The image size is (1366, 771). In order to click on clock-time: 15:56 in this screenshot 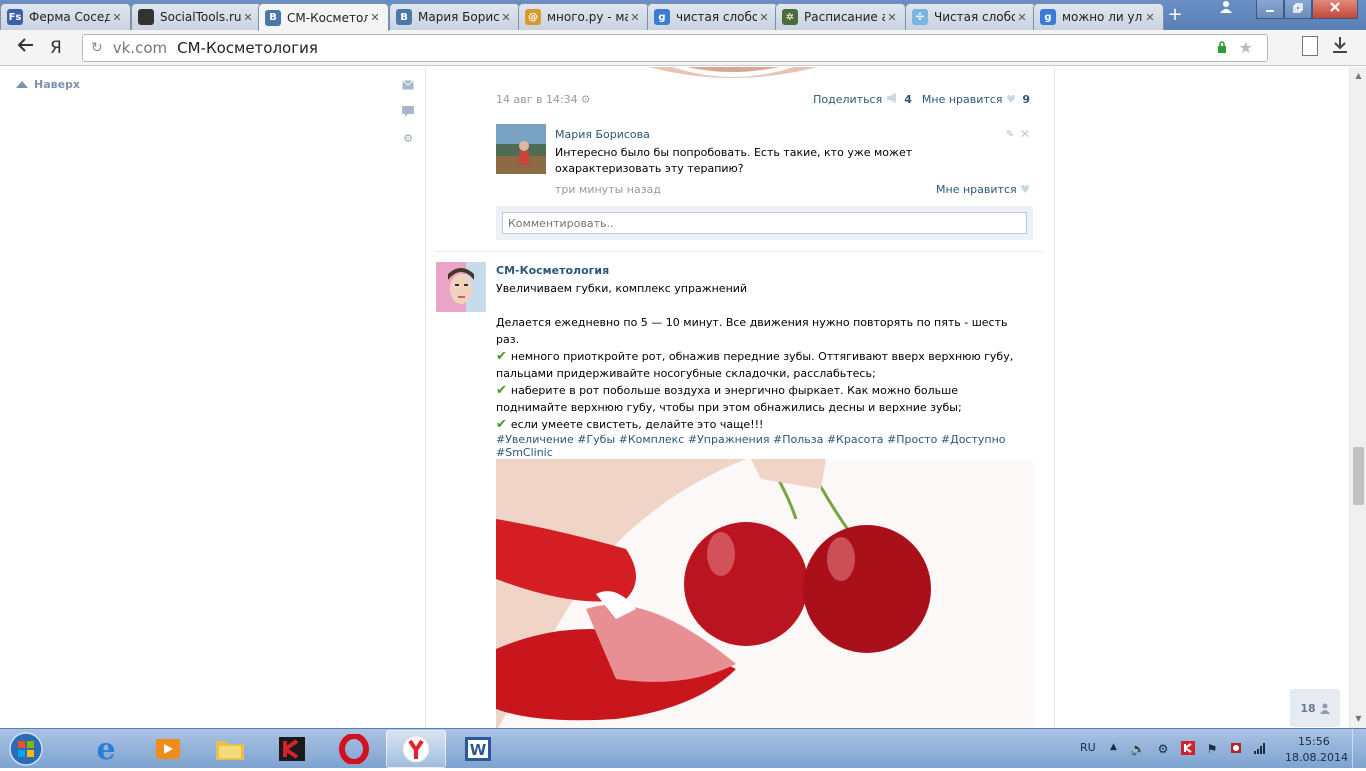, I will do `click(1314, 741)`.